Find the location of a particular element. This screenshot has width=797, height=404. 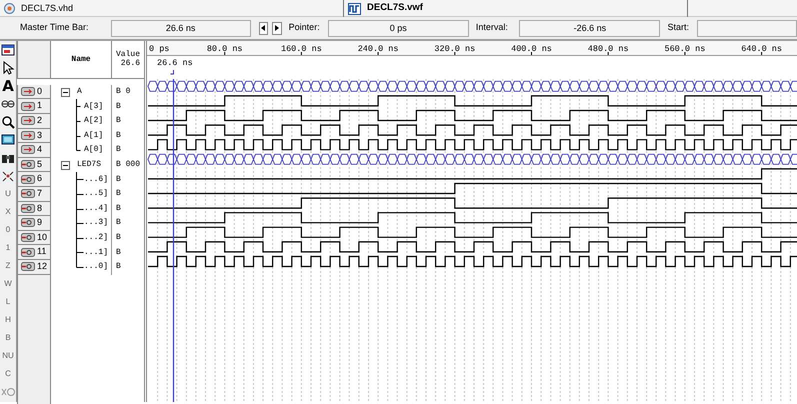

caret-right-icon is located at coordinates (277, 28).